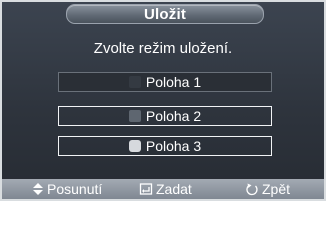 This screenshot has width=326, height=240. I want to click on nav-move: Posunutí, so click(67, 189).